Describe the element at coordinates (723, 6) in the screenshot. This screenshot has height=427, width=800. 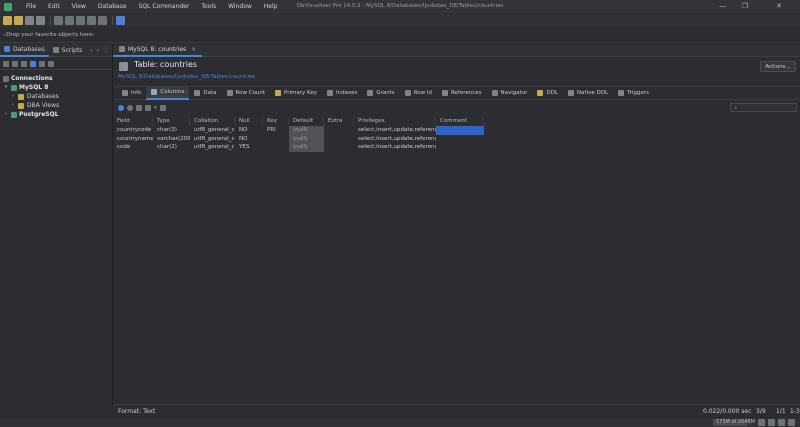
I see `minimize-button: —` at that location.